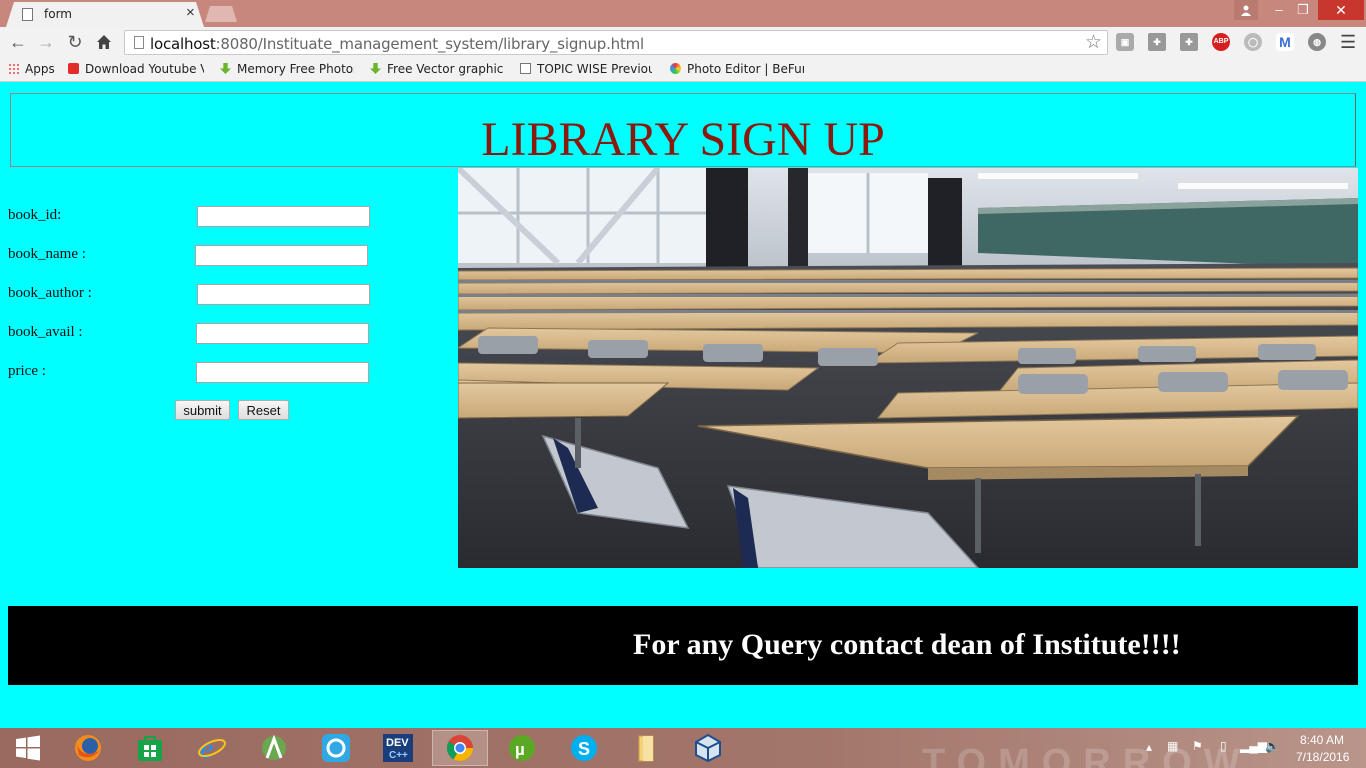  I want to click on restore-button: ❐, so click(1303, 10).